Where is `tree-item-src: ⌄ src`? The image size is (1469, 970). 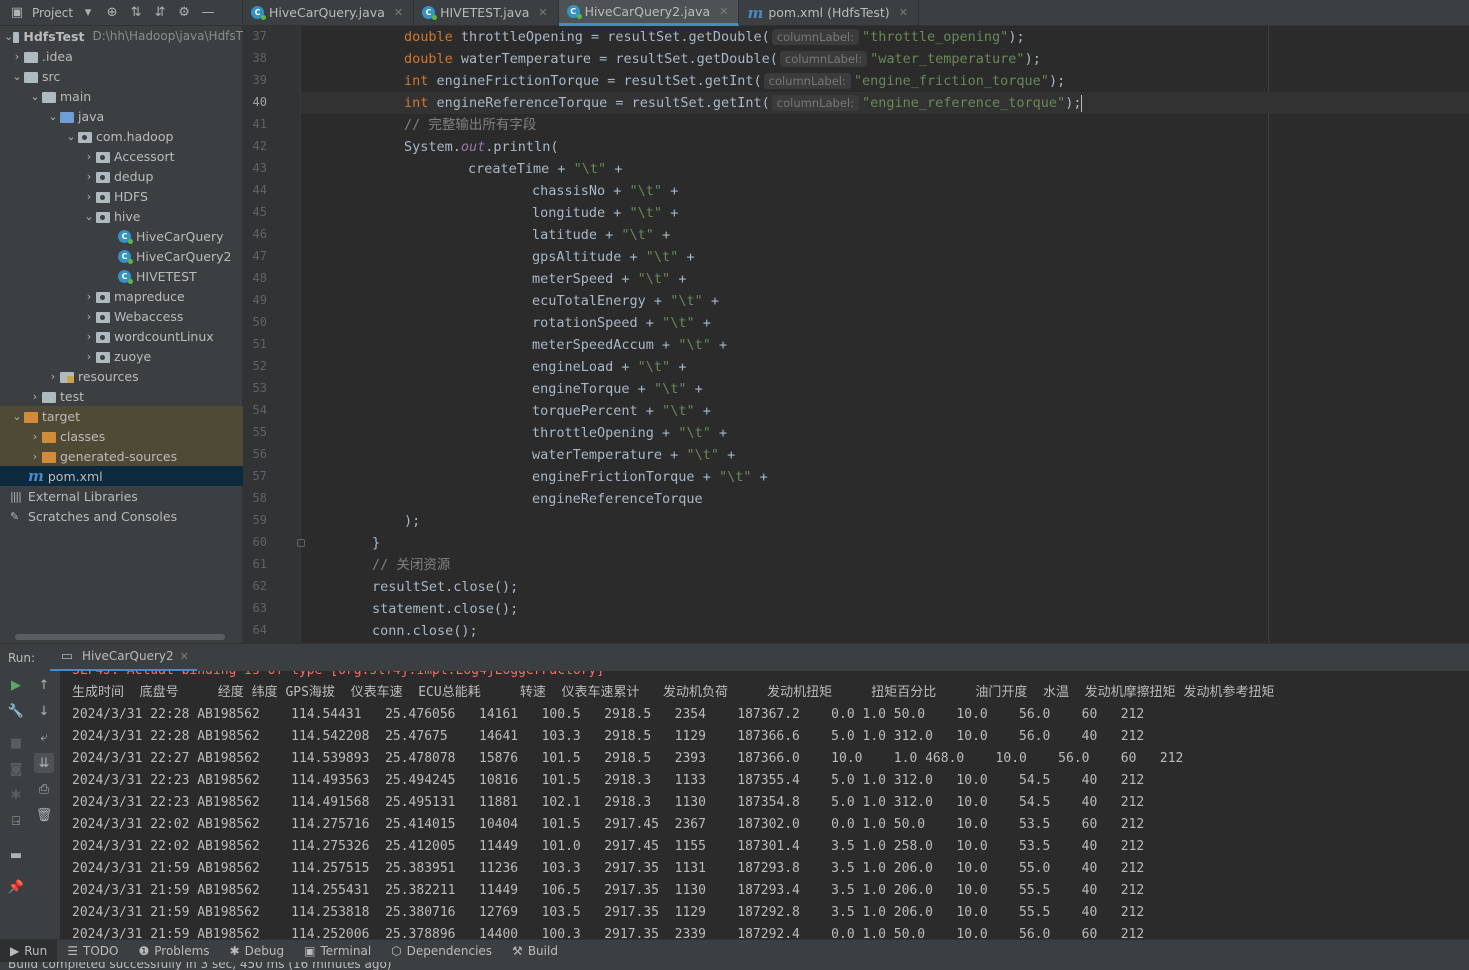
tree-item-src: ⌄ src is located at coordinates (121, 76).